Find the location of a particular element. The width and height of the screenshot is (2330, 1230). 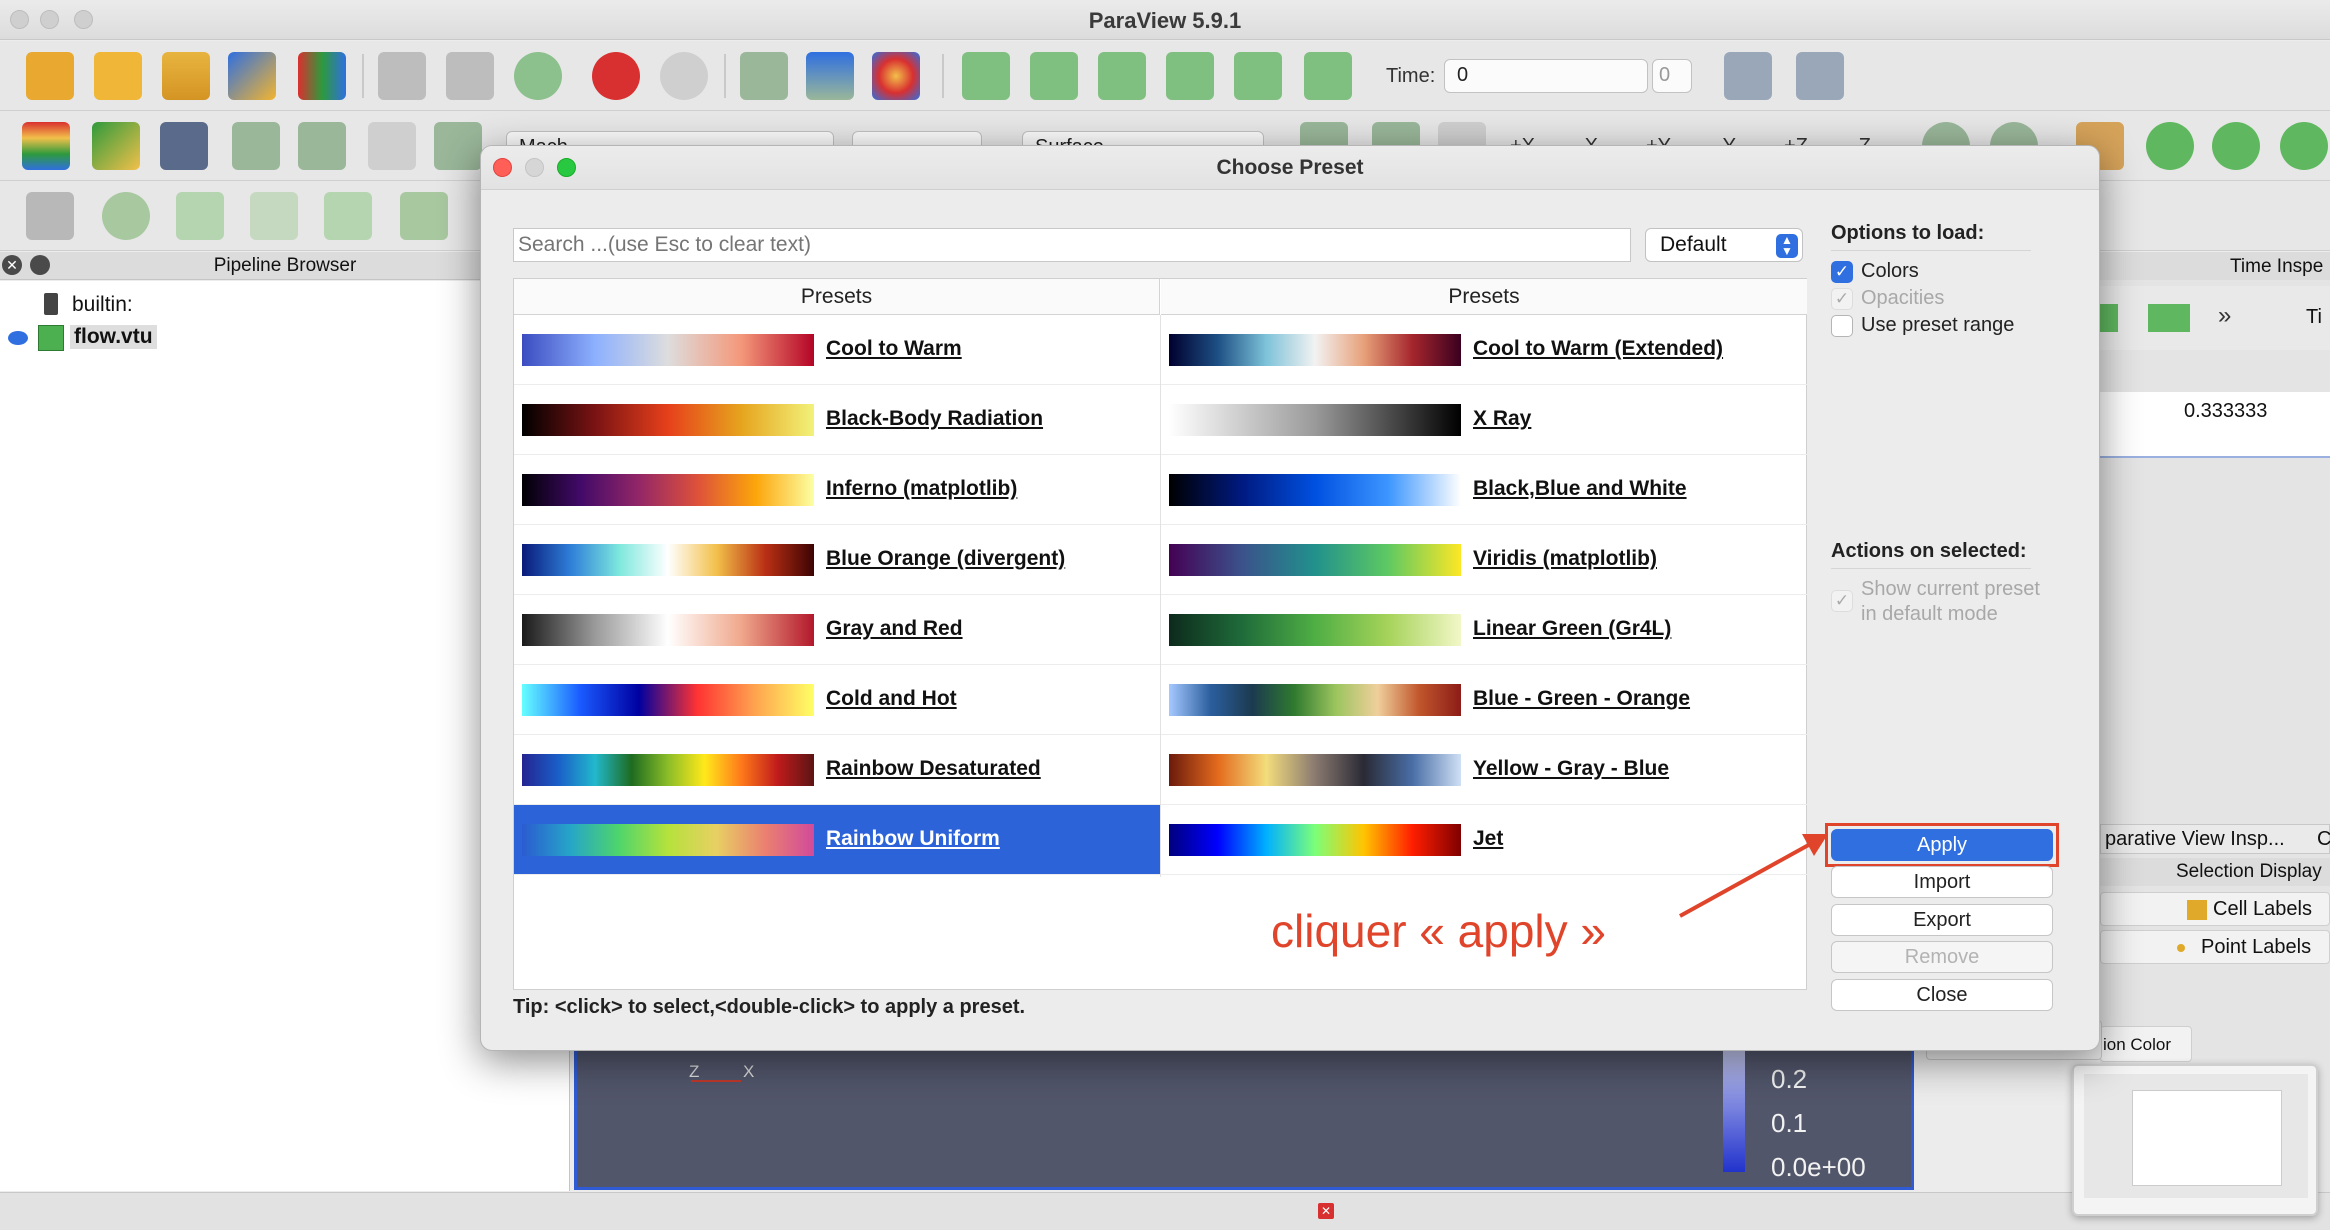

apply-button: Apply is located at coordinates (1942, 845).